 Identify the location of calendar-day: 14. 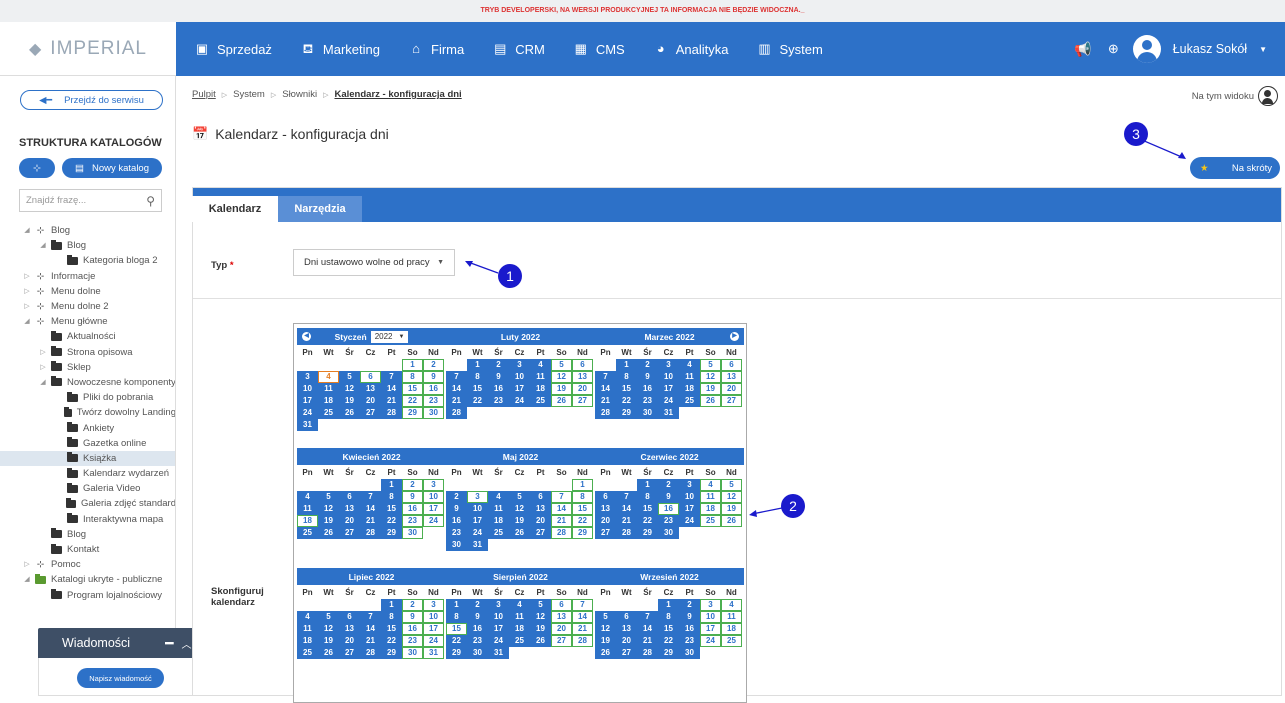
(561, 509).